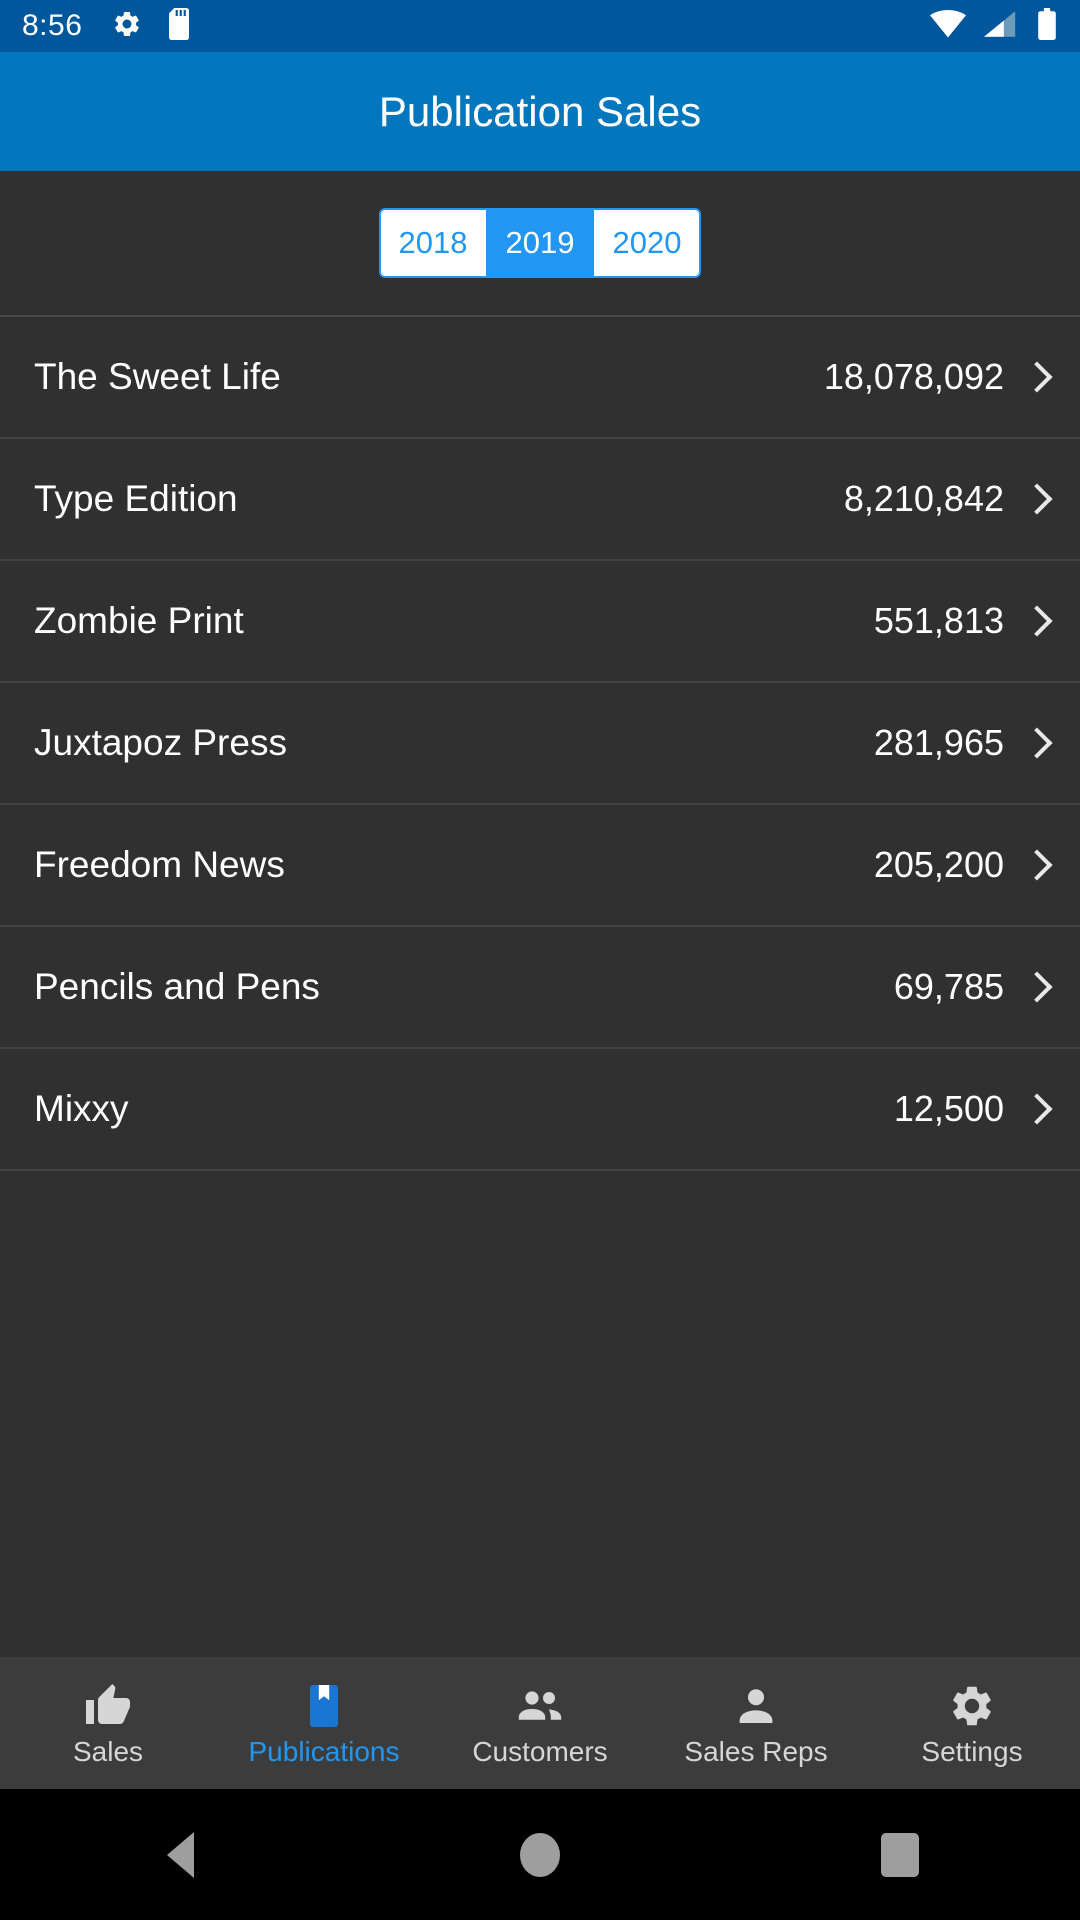 The image size is (1080, 1920). What do you see at coordinates (157, 376) in the screenshot?
I see `publication-name: The Sweet Life` at bounding box center [157, 376].